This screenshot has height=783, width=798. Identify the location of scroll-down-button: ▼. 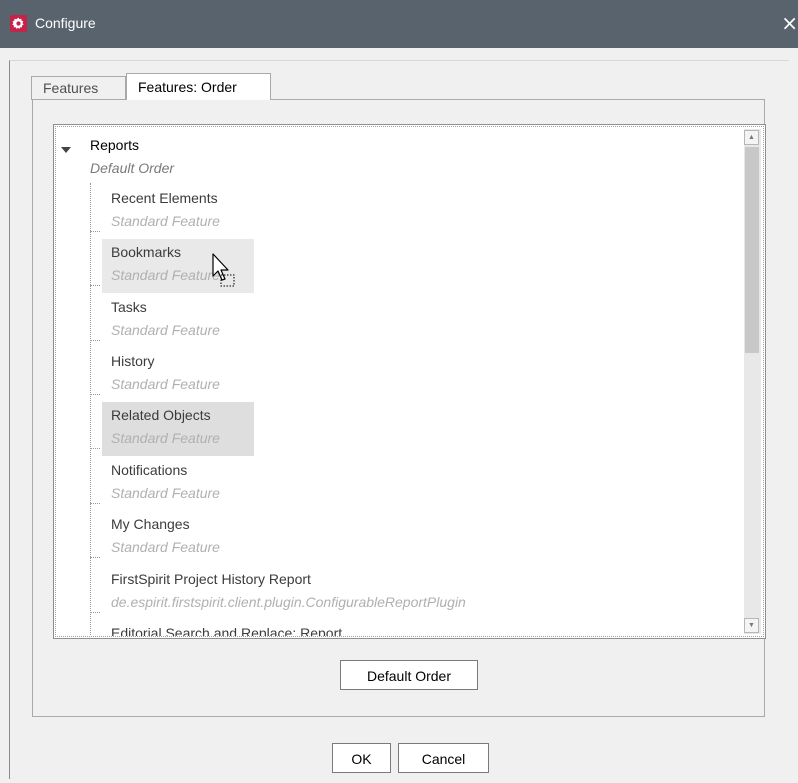
(751, 625).